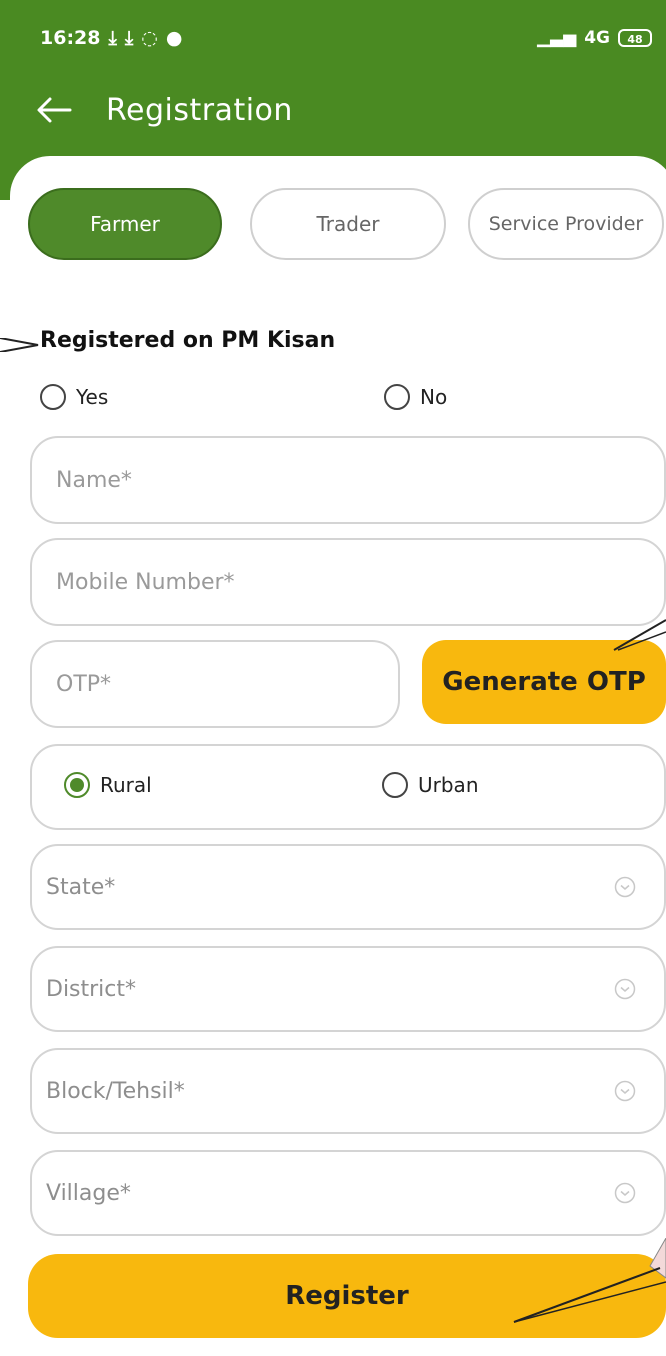  Describe the element at coordinates (70, 38) in the screenshot. I see `status-time: 16:28` at that location.